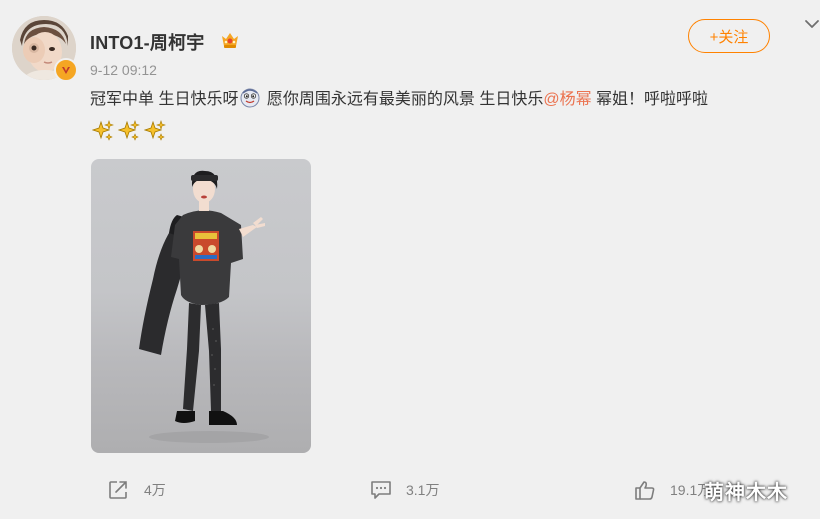 The height and width of the screenshot is (519, 820). Describe the element at coordinates (645, 490) in the screenshot. I see `thumbs-up-icon` at that location.